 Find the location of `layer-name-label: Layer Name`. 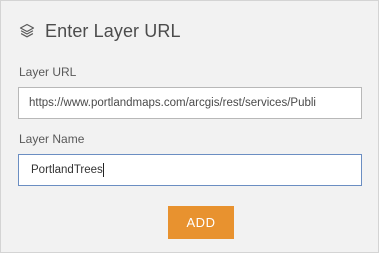

layer-name-label: Layer Name is located at coordinates (52, 139).